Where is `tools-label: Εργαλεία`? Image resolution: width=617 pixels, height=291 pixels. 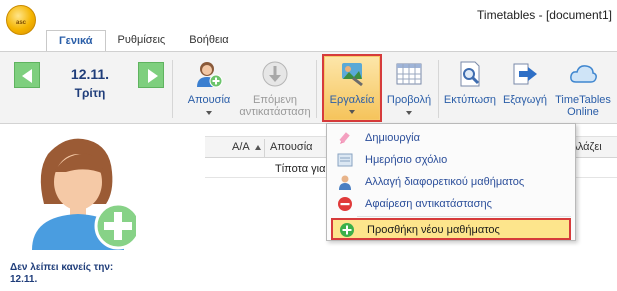
tools-label: Εργαλεία is located at coordinates (352, 100).